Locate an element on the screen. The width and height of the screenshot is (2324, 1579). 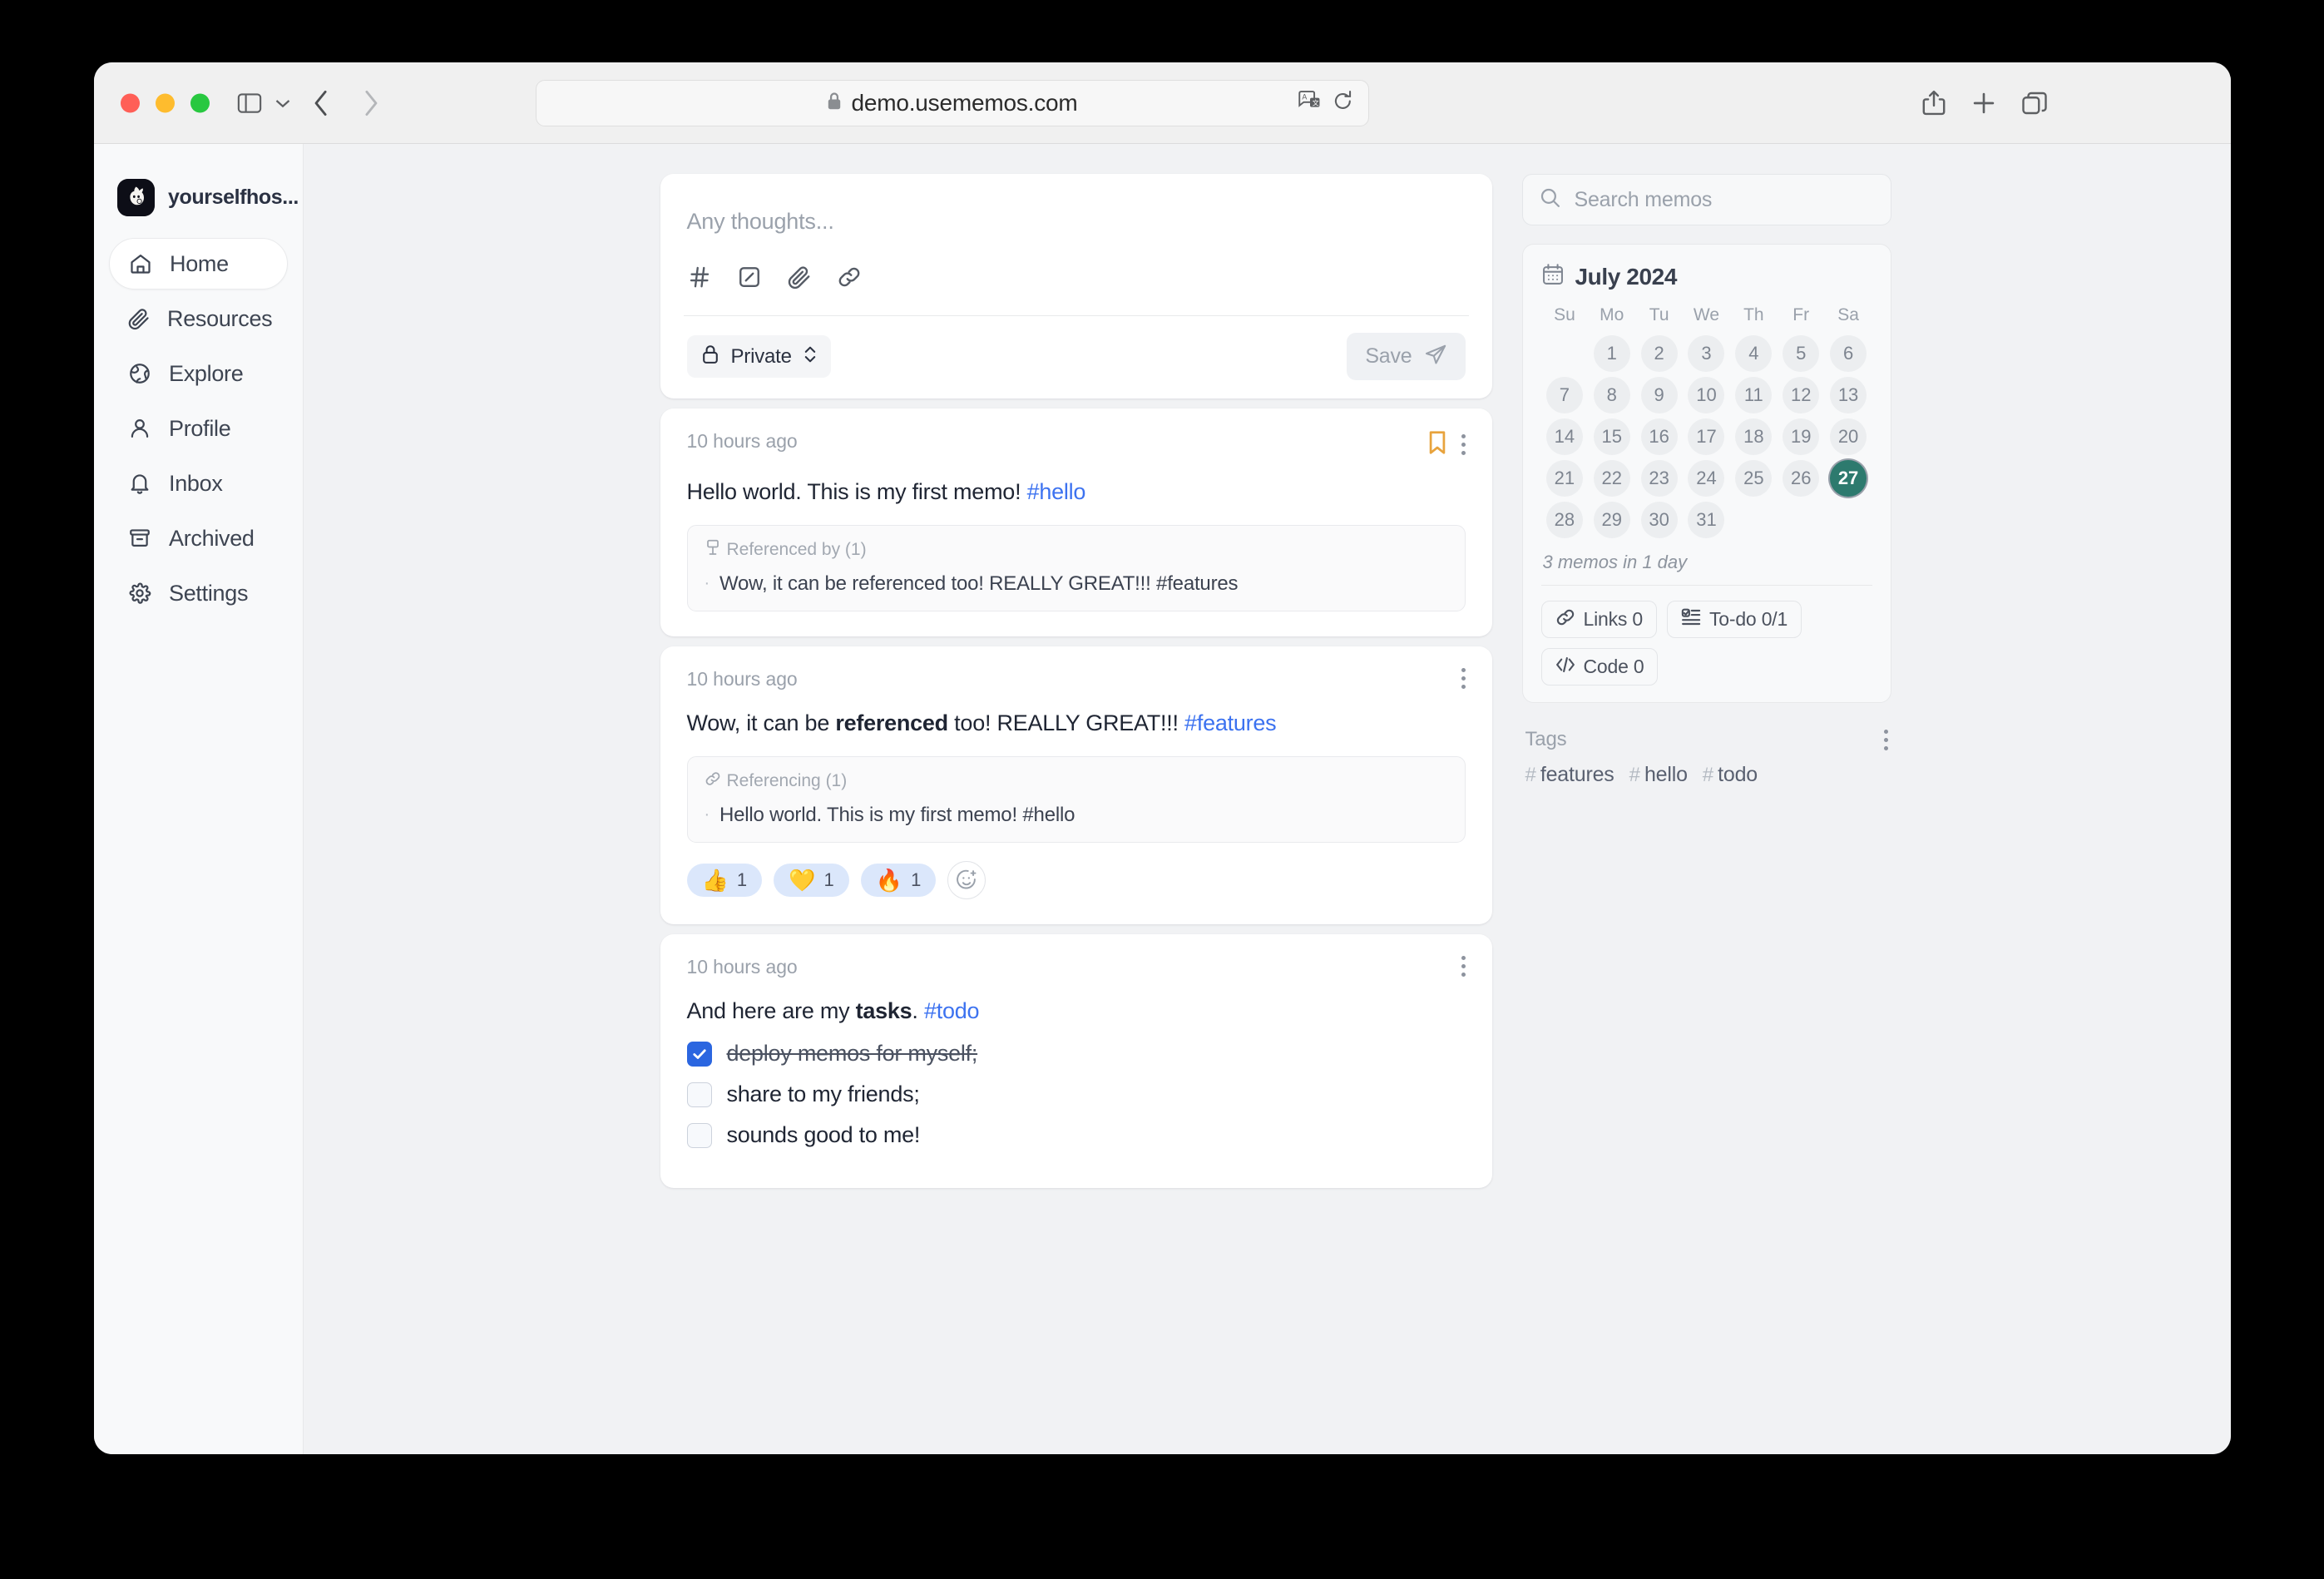
reload-icon is located at coordinates (1343, 103).